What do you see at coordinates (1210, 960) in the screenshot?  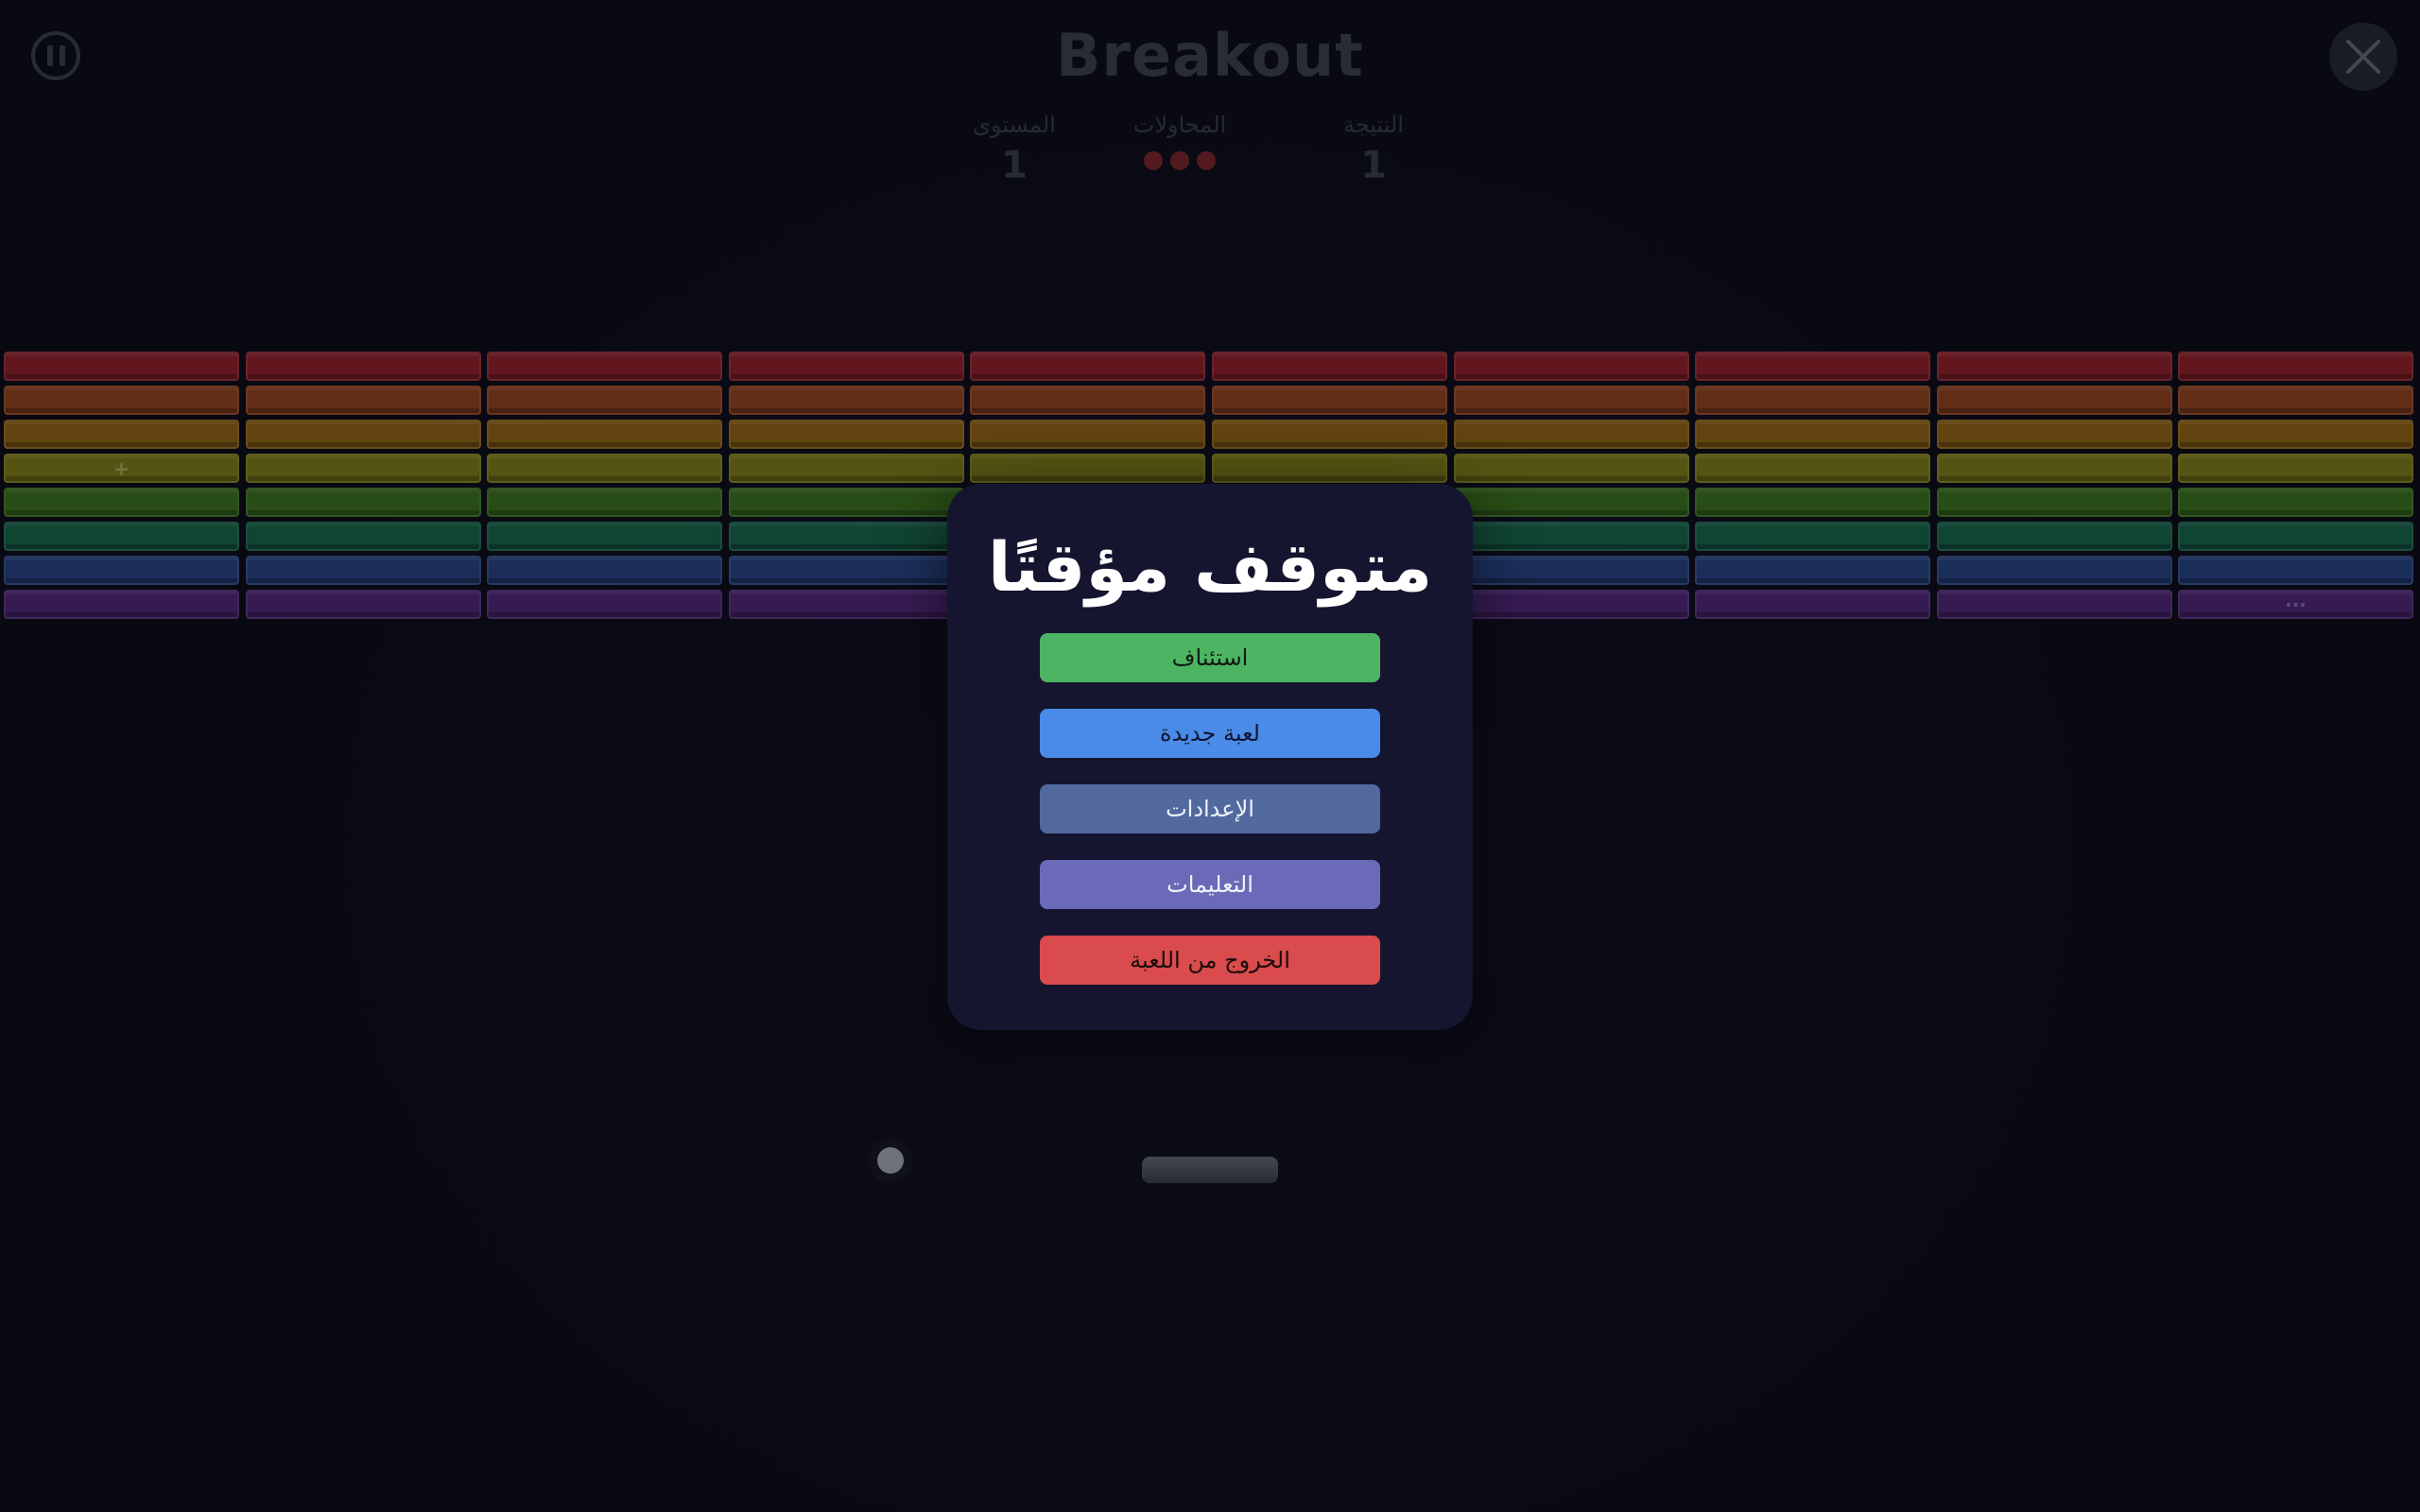 I see `exit-game-button: الخروج من اللعبة` at bounding box center [1210, 960].